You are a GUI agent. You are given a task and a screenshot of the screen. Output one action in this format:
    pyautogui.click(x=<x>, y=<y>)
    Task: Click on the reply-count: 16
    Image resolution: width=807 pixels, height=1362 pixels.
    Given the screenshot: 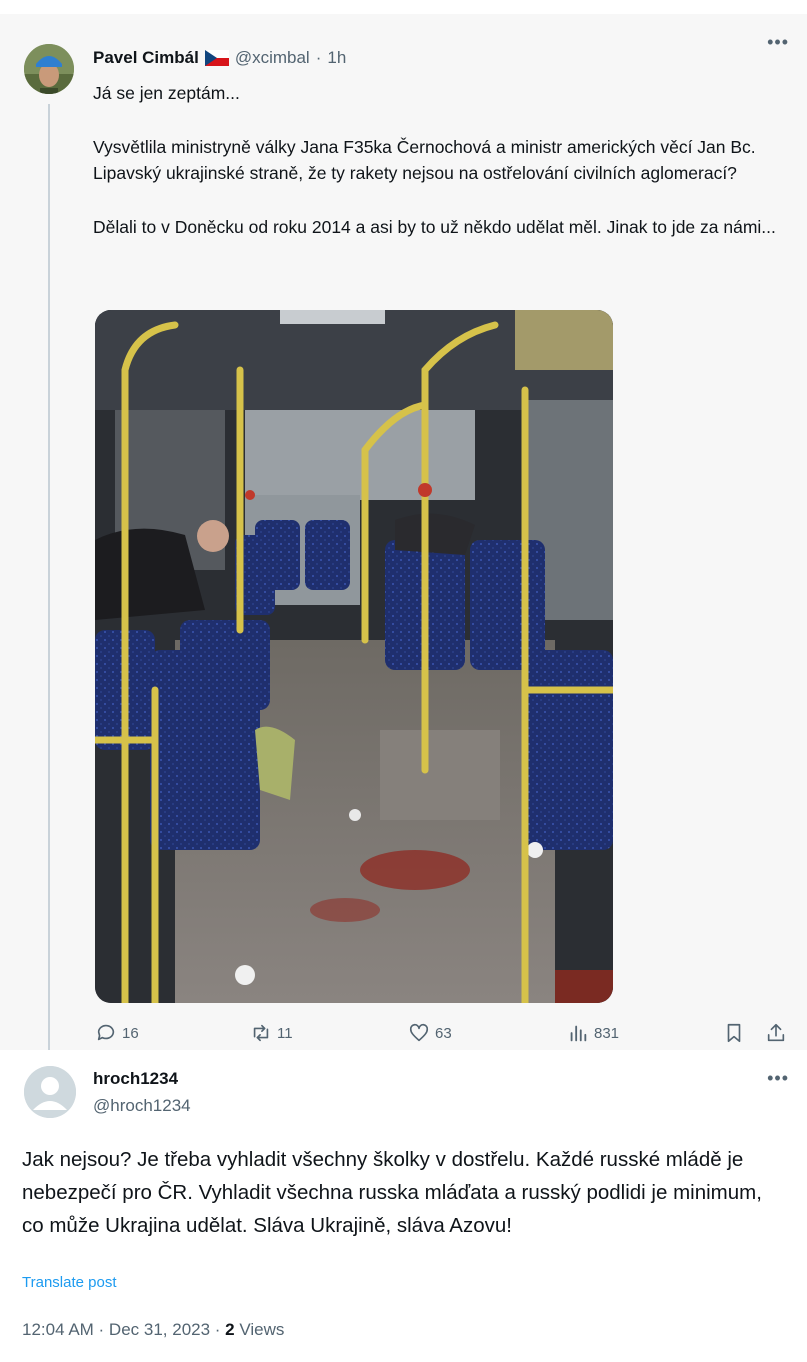 What is the action you would take?
    pyautogui.click(x=130, y=1033)
    